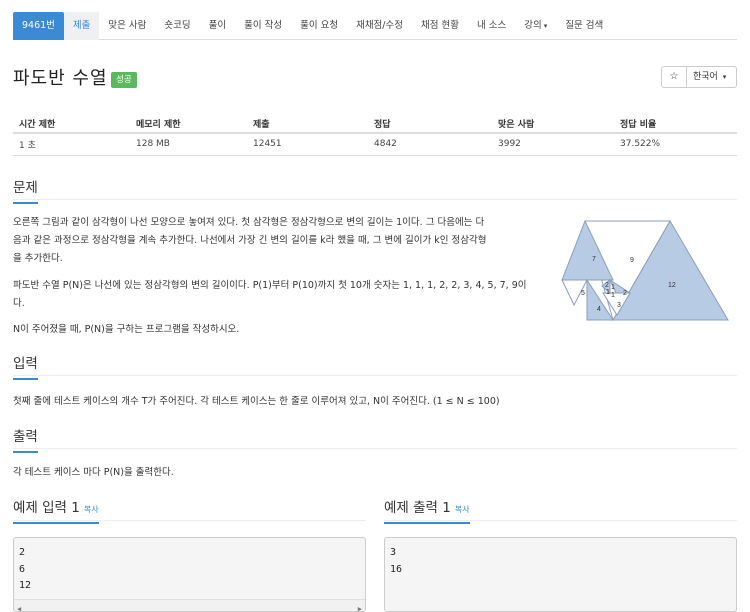 This screenshot has height=612, width=750. What do you see at coordinates (491, 26) in the screenshot?
I see `tab-my-source: 내 소스` at bounding box center [491, 26].